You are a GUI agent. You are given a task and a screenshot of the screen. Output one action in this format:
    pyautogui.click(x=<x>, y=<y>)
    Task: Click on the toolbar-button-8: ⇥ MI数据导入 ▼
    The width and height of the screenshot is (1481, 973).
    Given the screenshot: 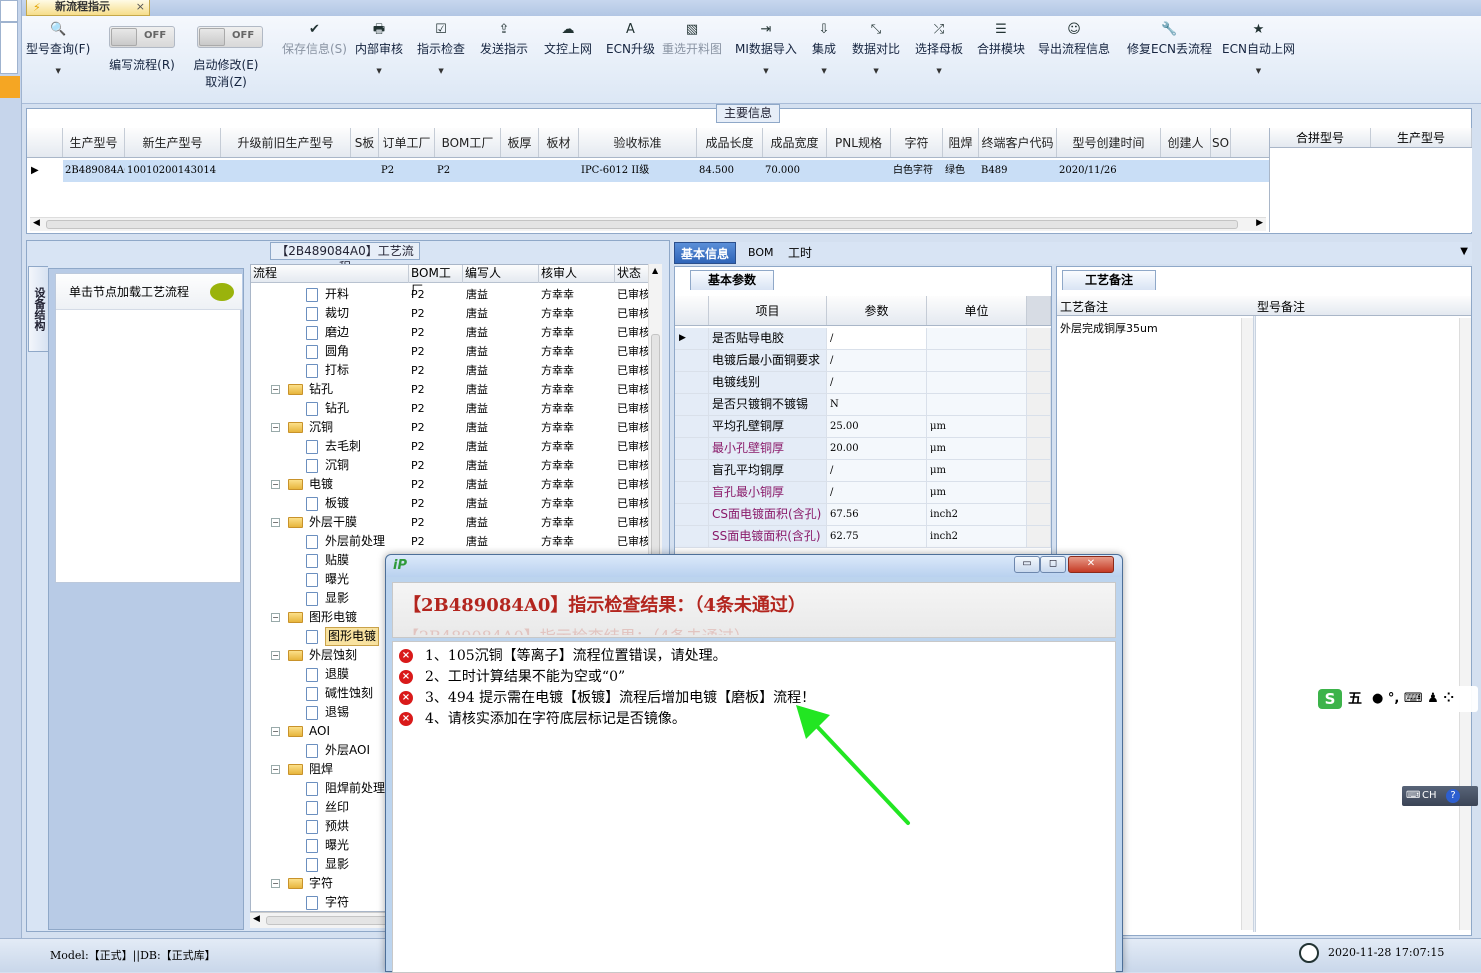 What is the action you would take?
    pyautogui.click(x=766, y=48)
    